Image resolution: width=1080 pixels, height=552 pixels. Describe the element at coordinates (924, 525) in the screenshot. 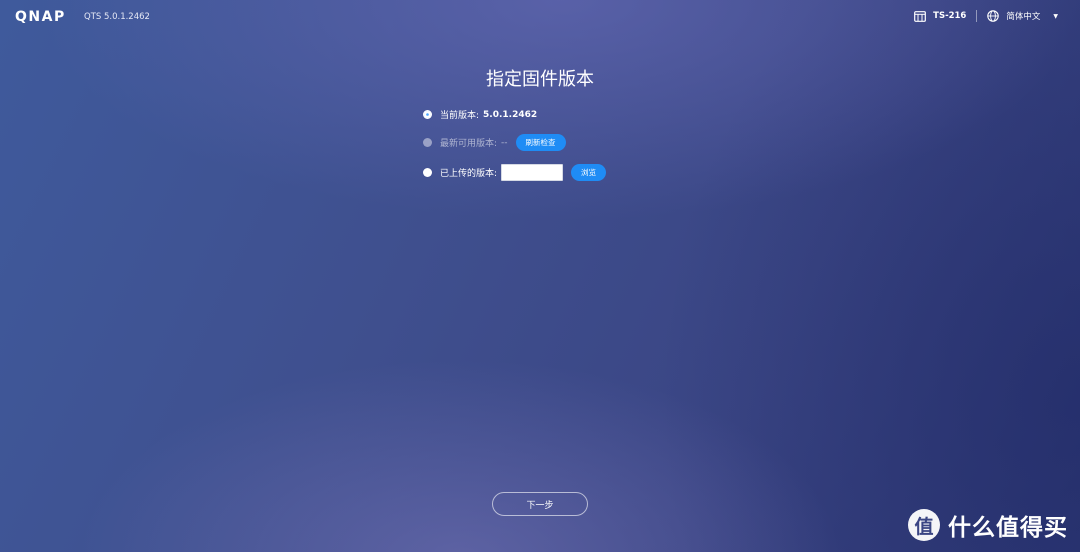

I see `watermark-logo: 值` at that location.